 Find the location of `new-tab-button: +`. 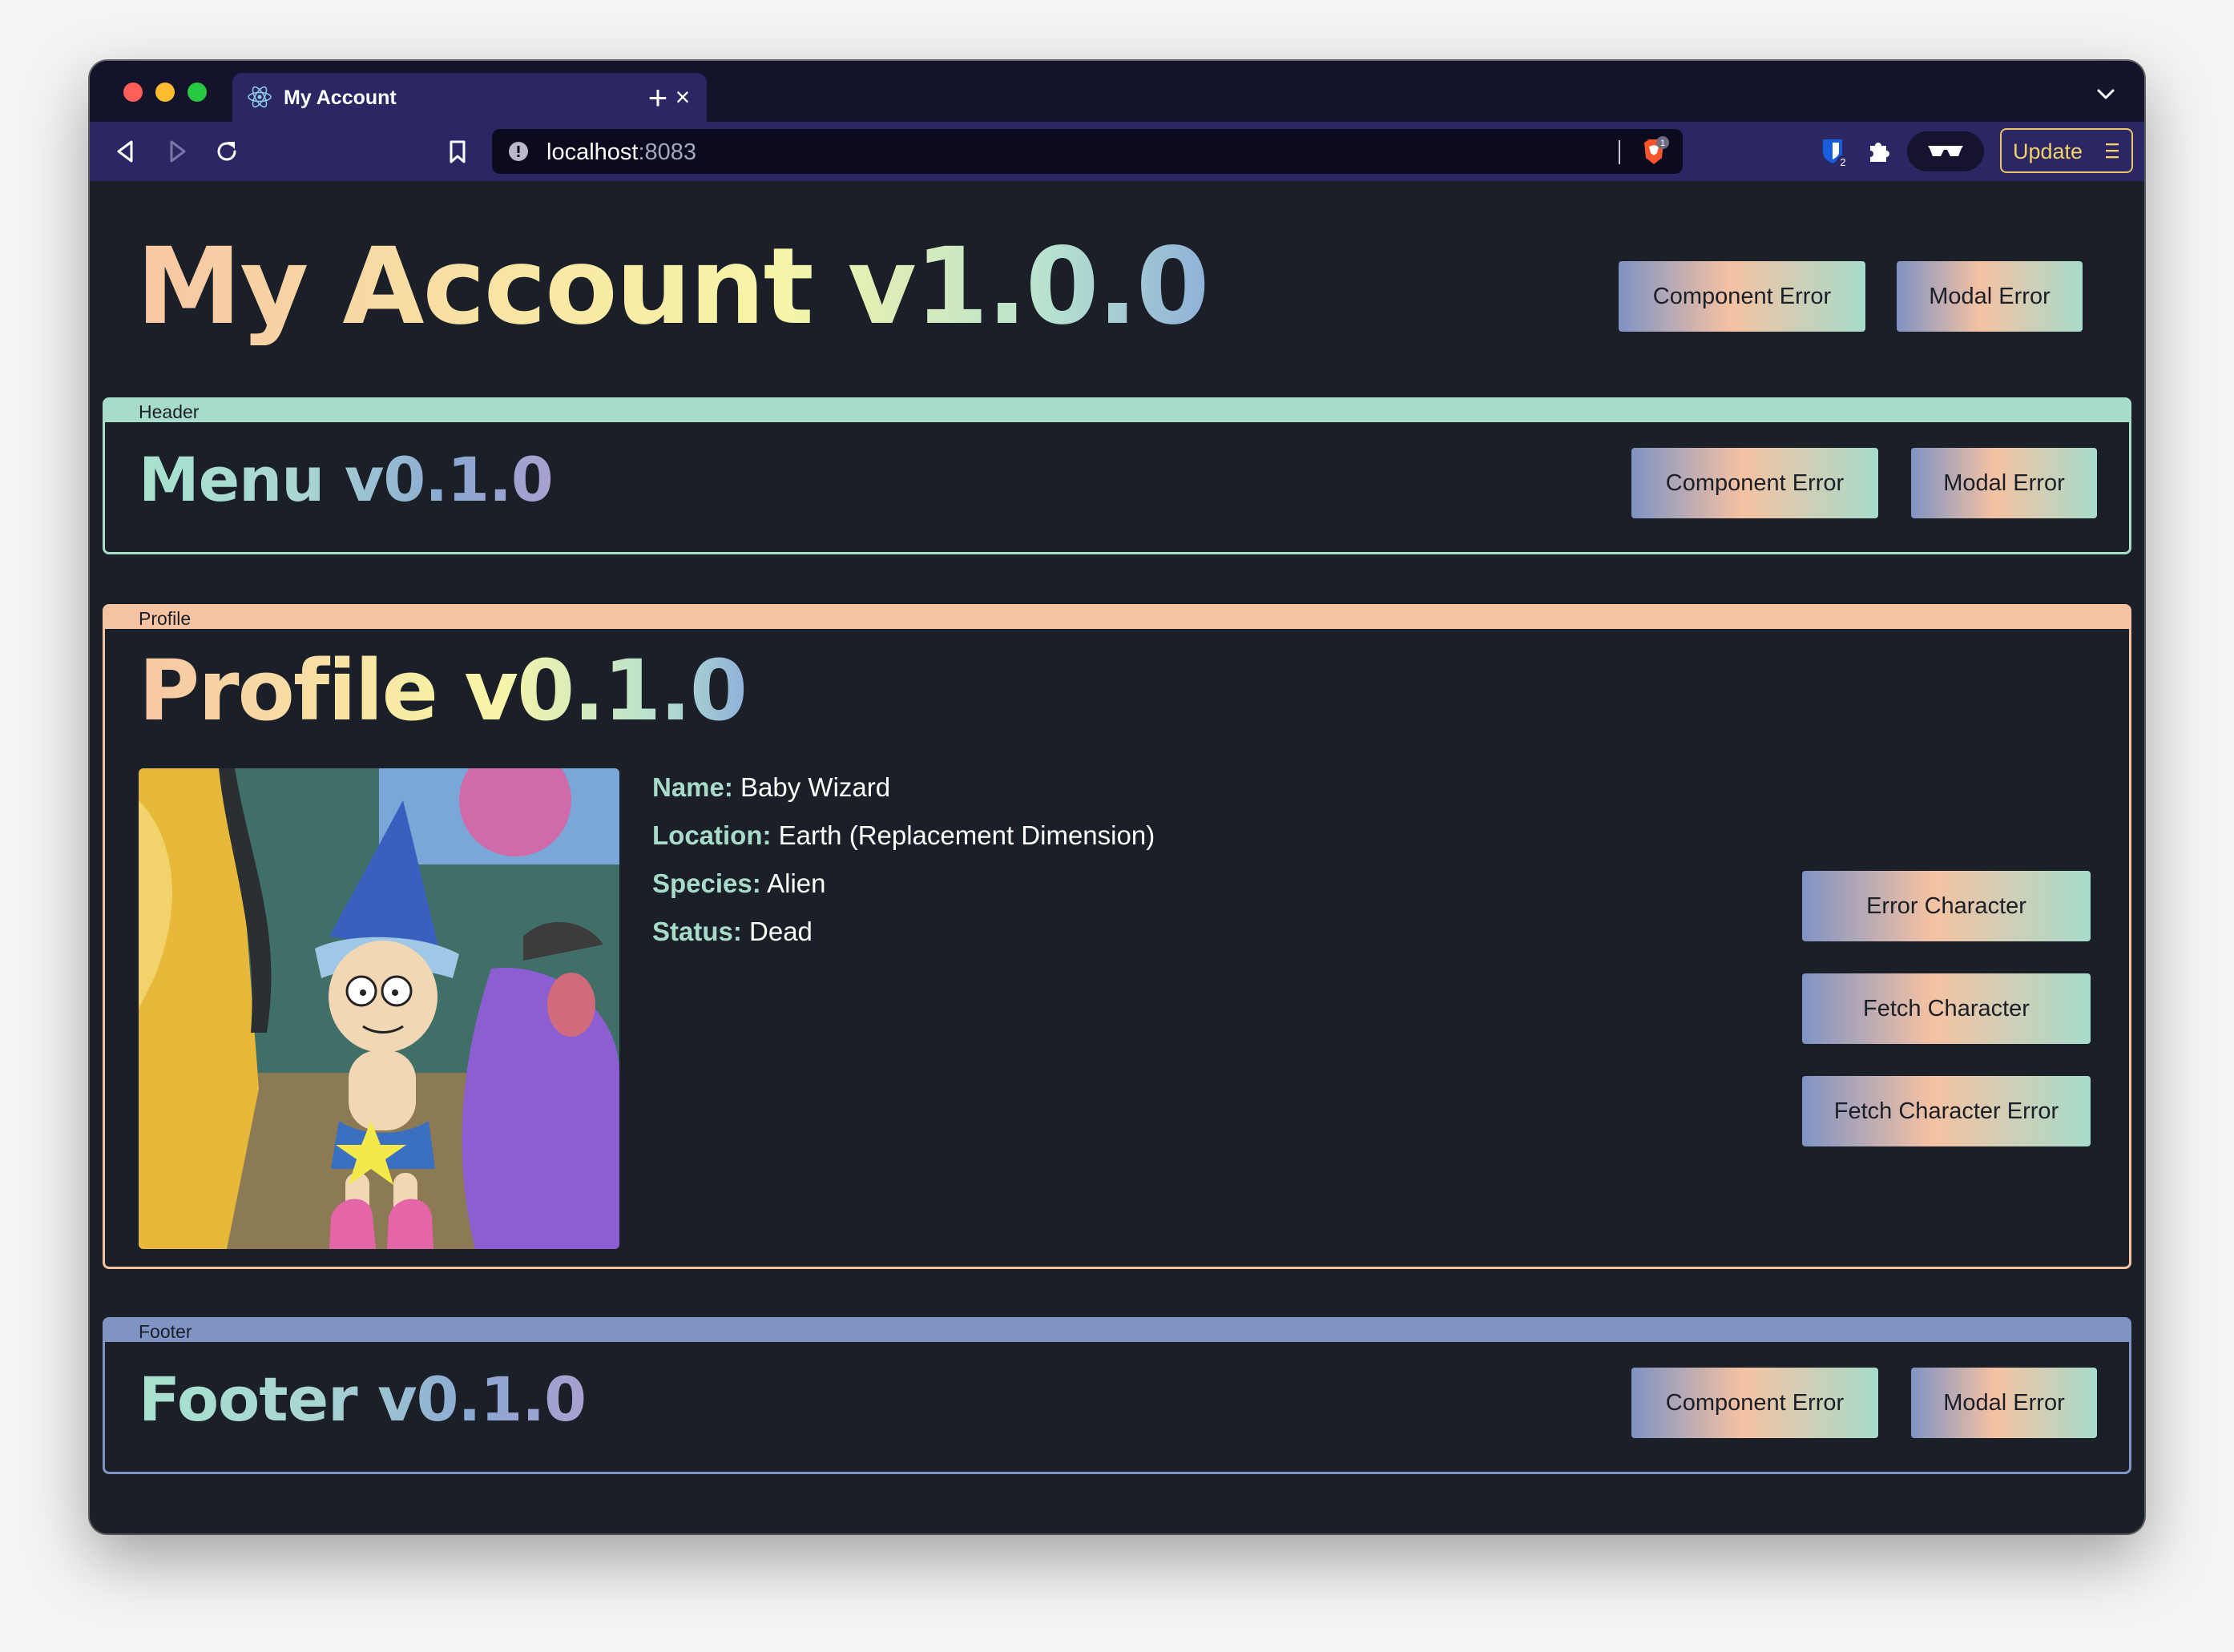

new-tab-button: + is located at coordinates (657, 98).